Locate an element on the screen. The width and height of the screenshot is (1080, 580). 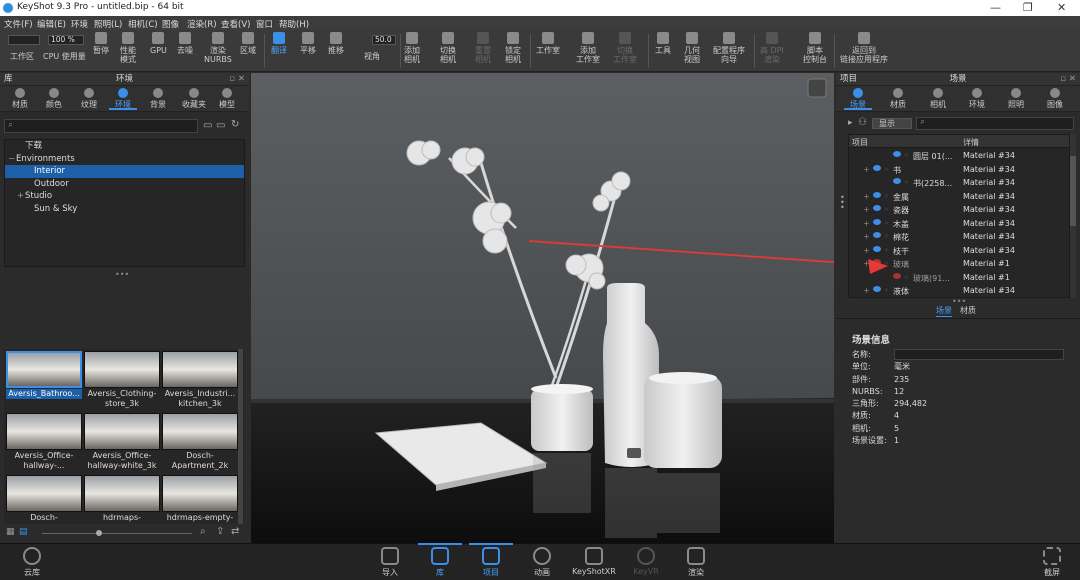
minimize-button: — is located at coordinates (995, 7).